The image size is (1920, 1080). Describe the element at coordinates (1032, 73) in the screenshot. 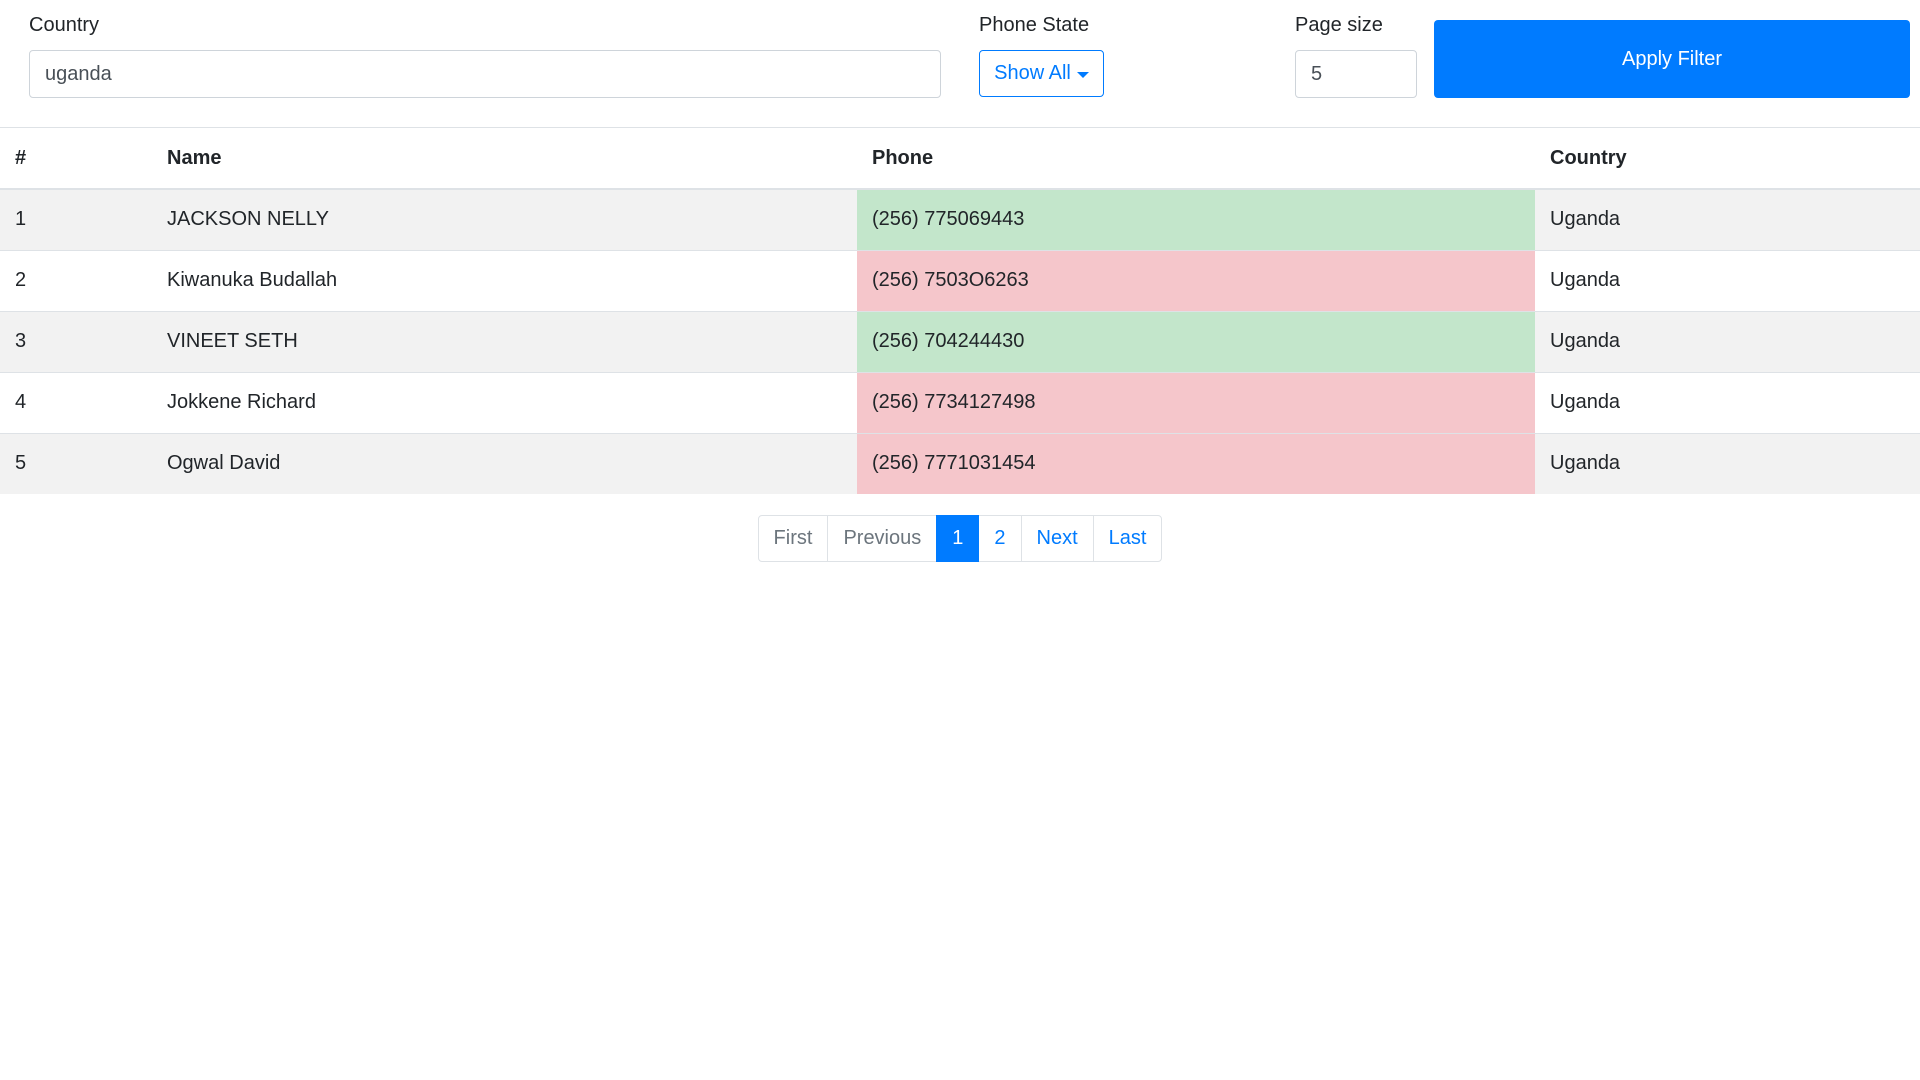

I see `phone-state-value: Show All` at that location.